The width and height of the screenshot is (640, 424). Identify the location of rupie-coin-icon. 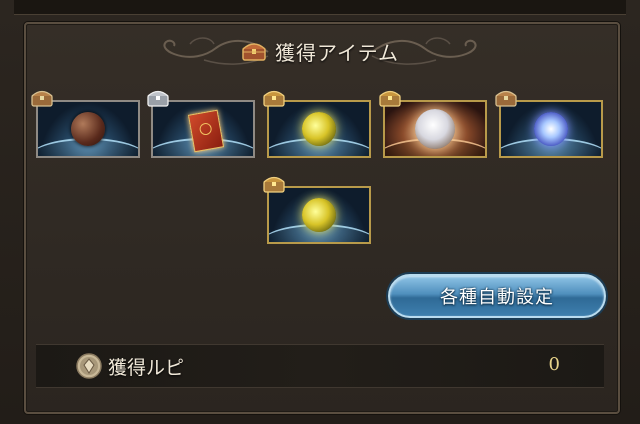
(89, 366).